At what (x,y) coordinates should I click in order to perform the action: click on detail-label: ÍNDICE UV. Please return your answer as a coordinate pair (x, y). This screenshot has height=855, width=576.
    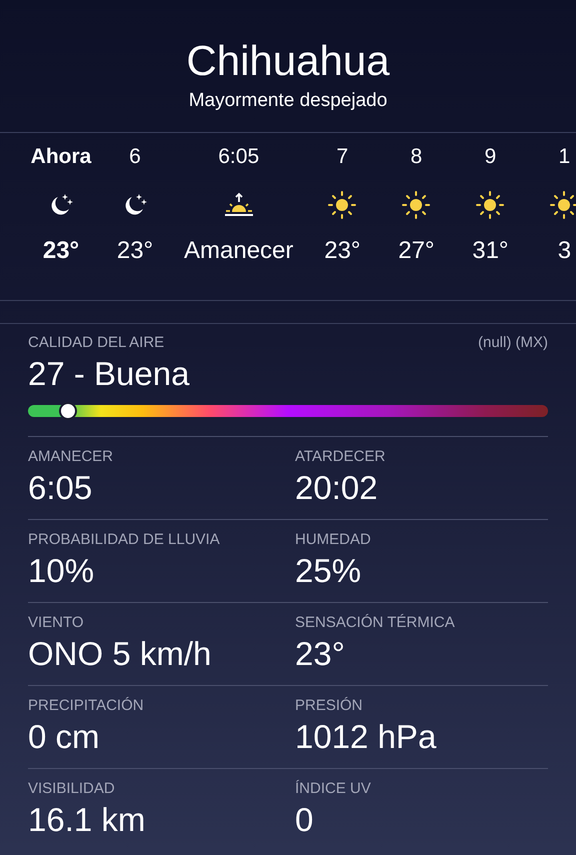
    Looking at the image, I should click on (333, 788).